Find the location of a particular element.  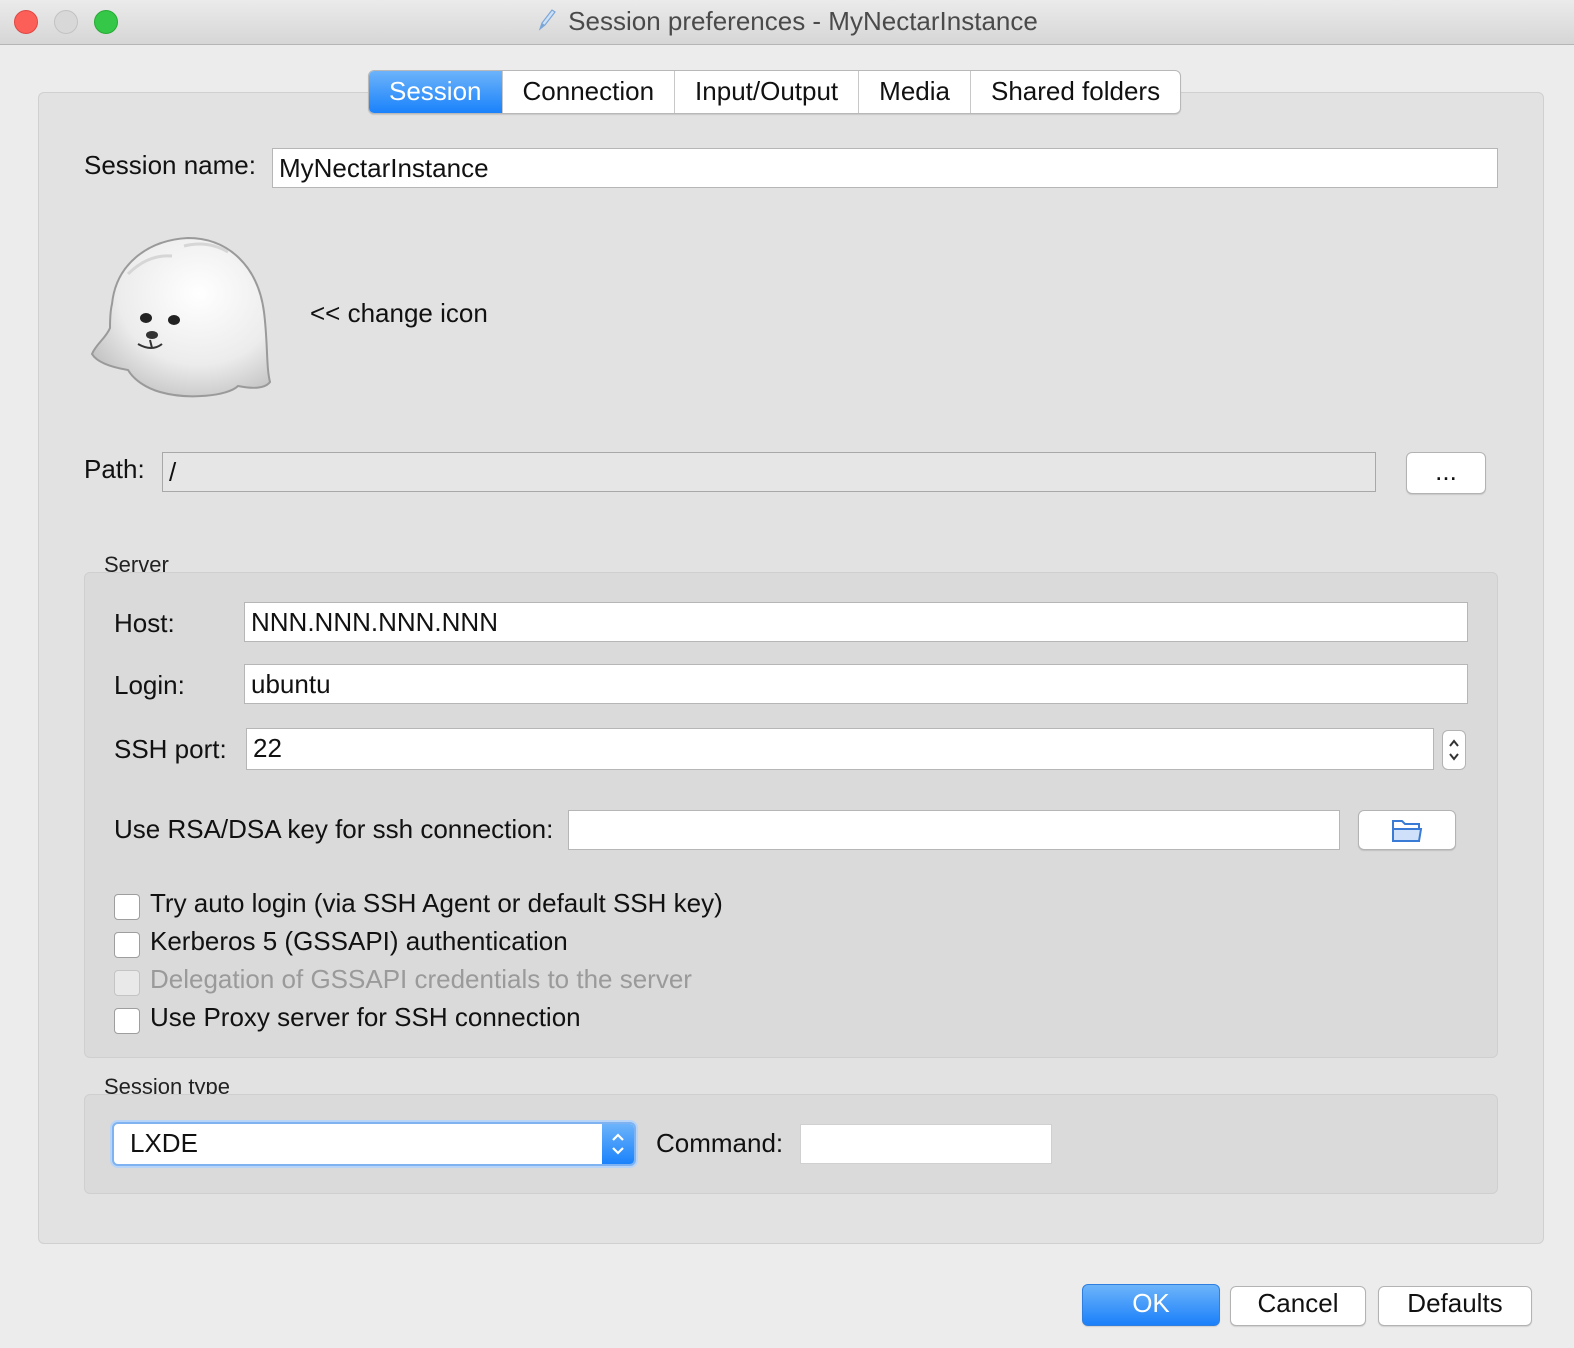

host-label: Host: is located at coordinates (144, 623).